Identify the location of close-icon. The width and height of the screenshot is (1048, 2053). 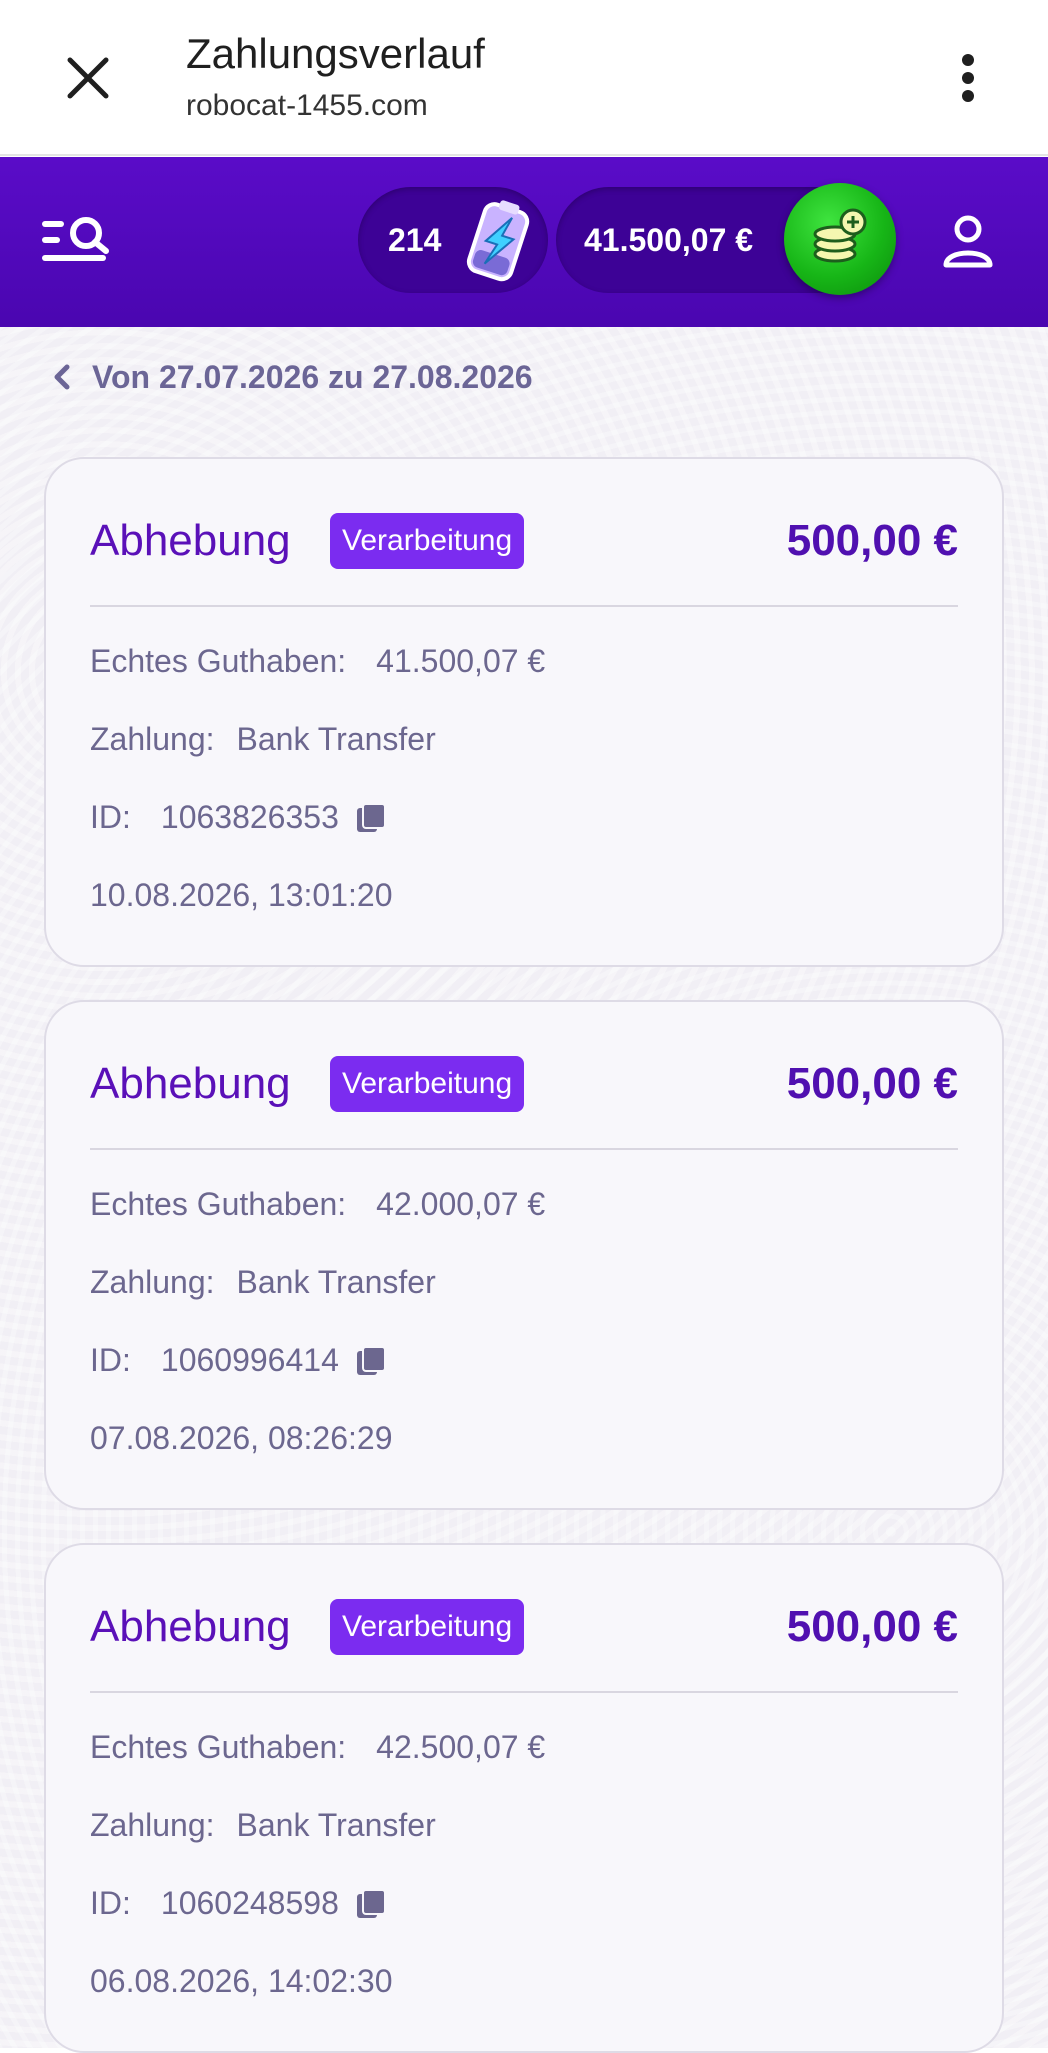
(88, 78).